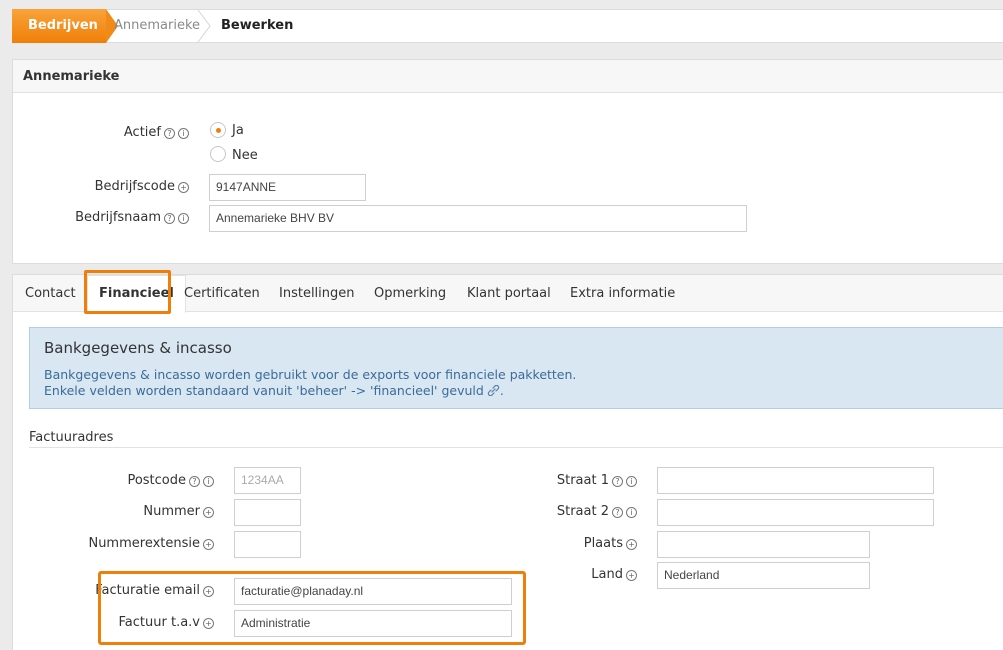 This screenshot has height=650, width=1003. I want to click on actief-label: Actief? i, so click(156, 132).